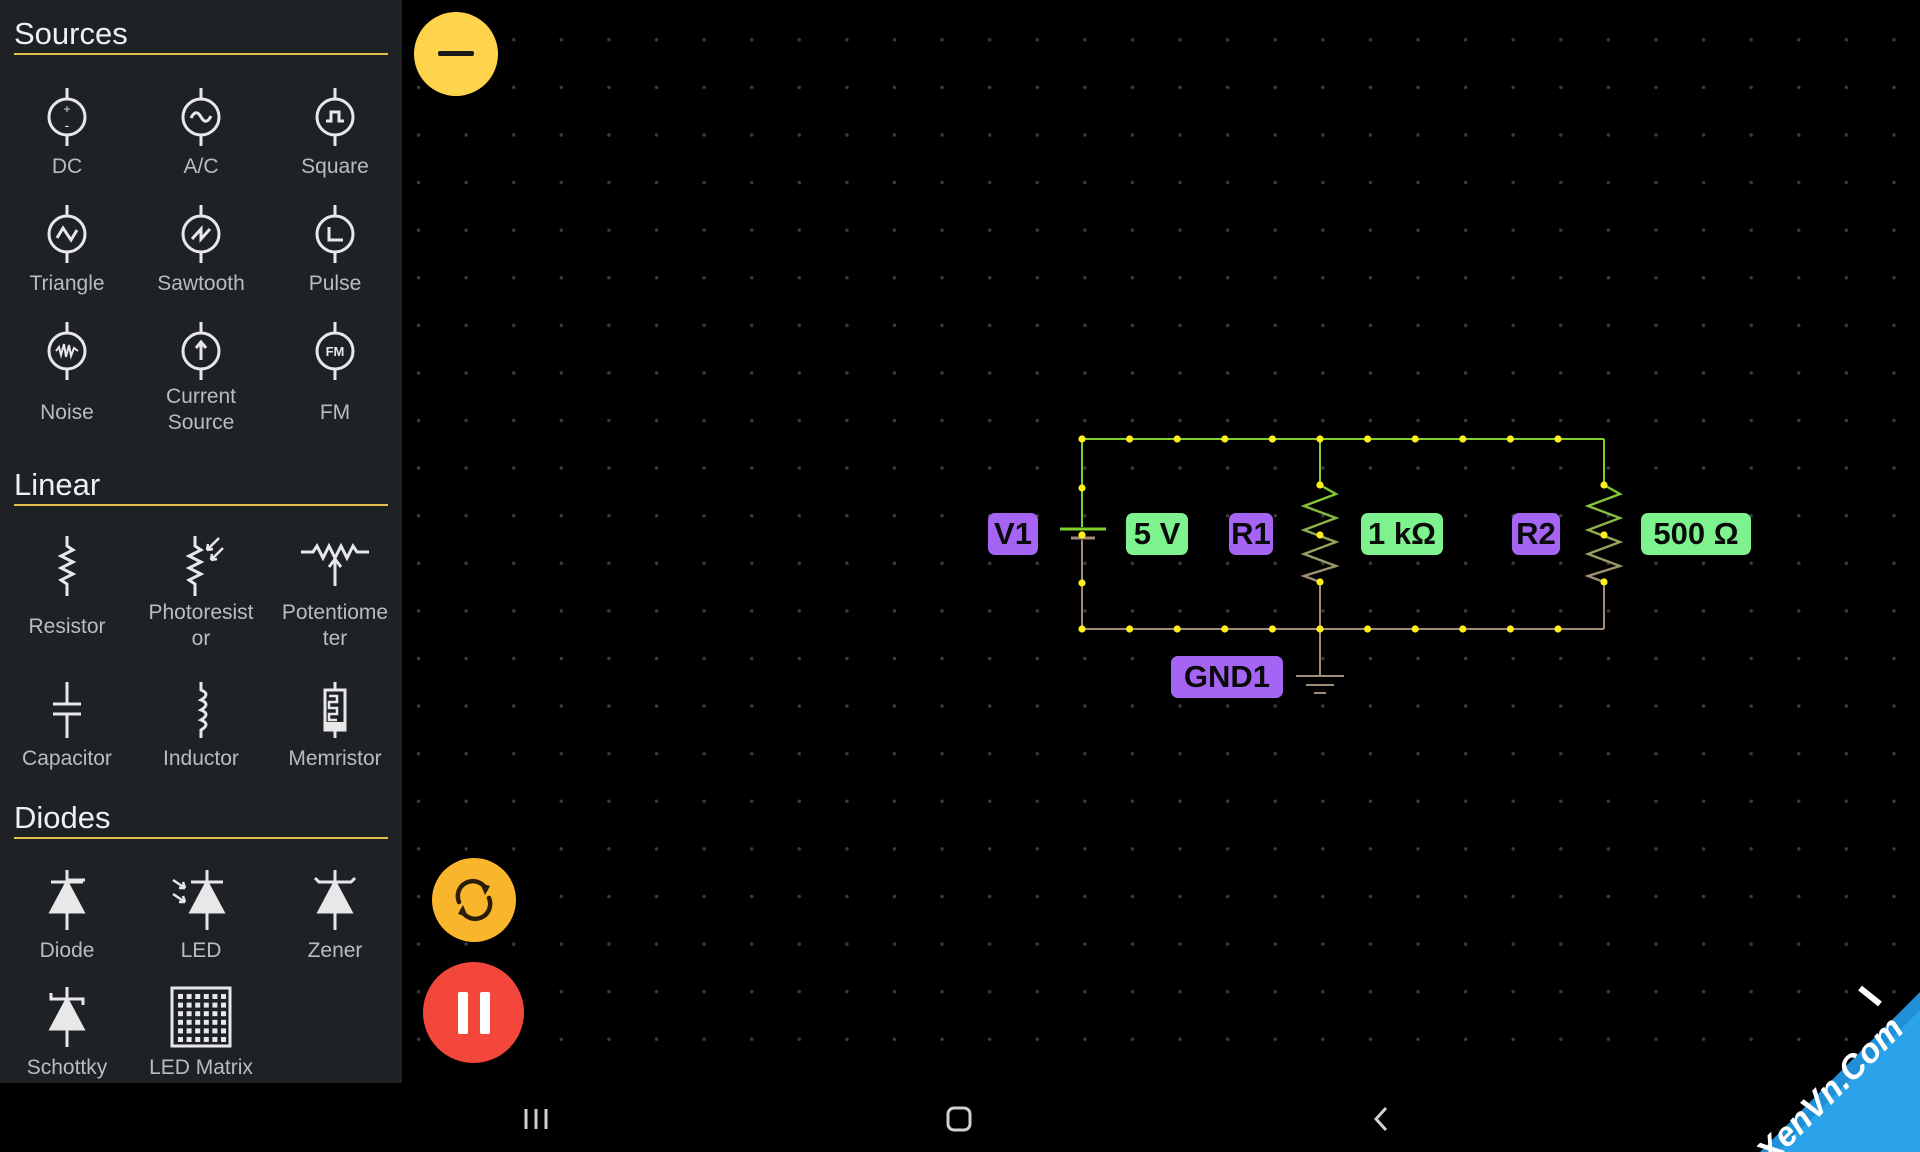 This screenshot has height=1152, width=1920. I want to click on palette-item-label: A/C, so click(201, 166).